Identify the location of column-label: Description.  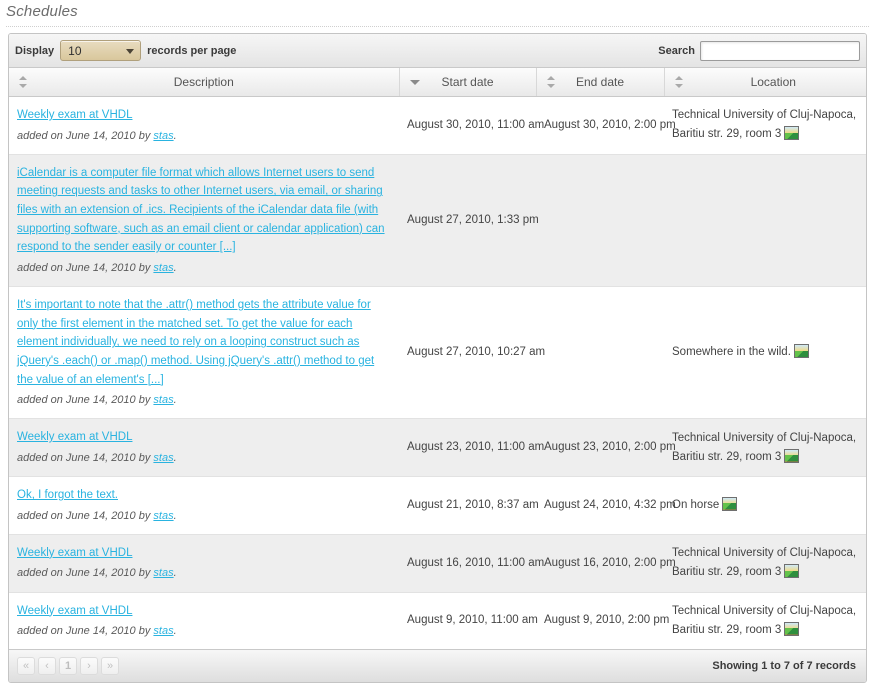
(203, 82).